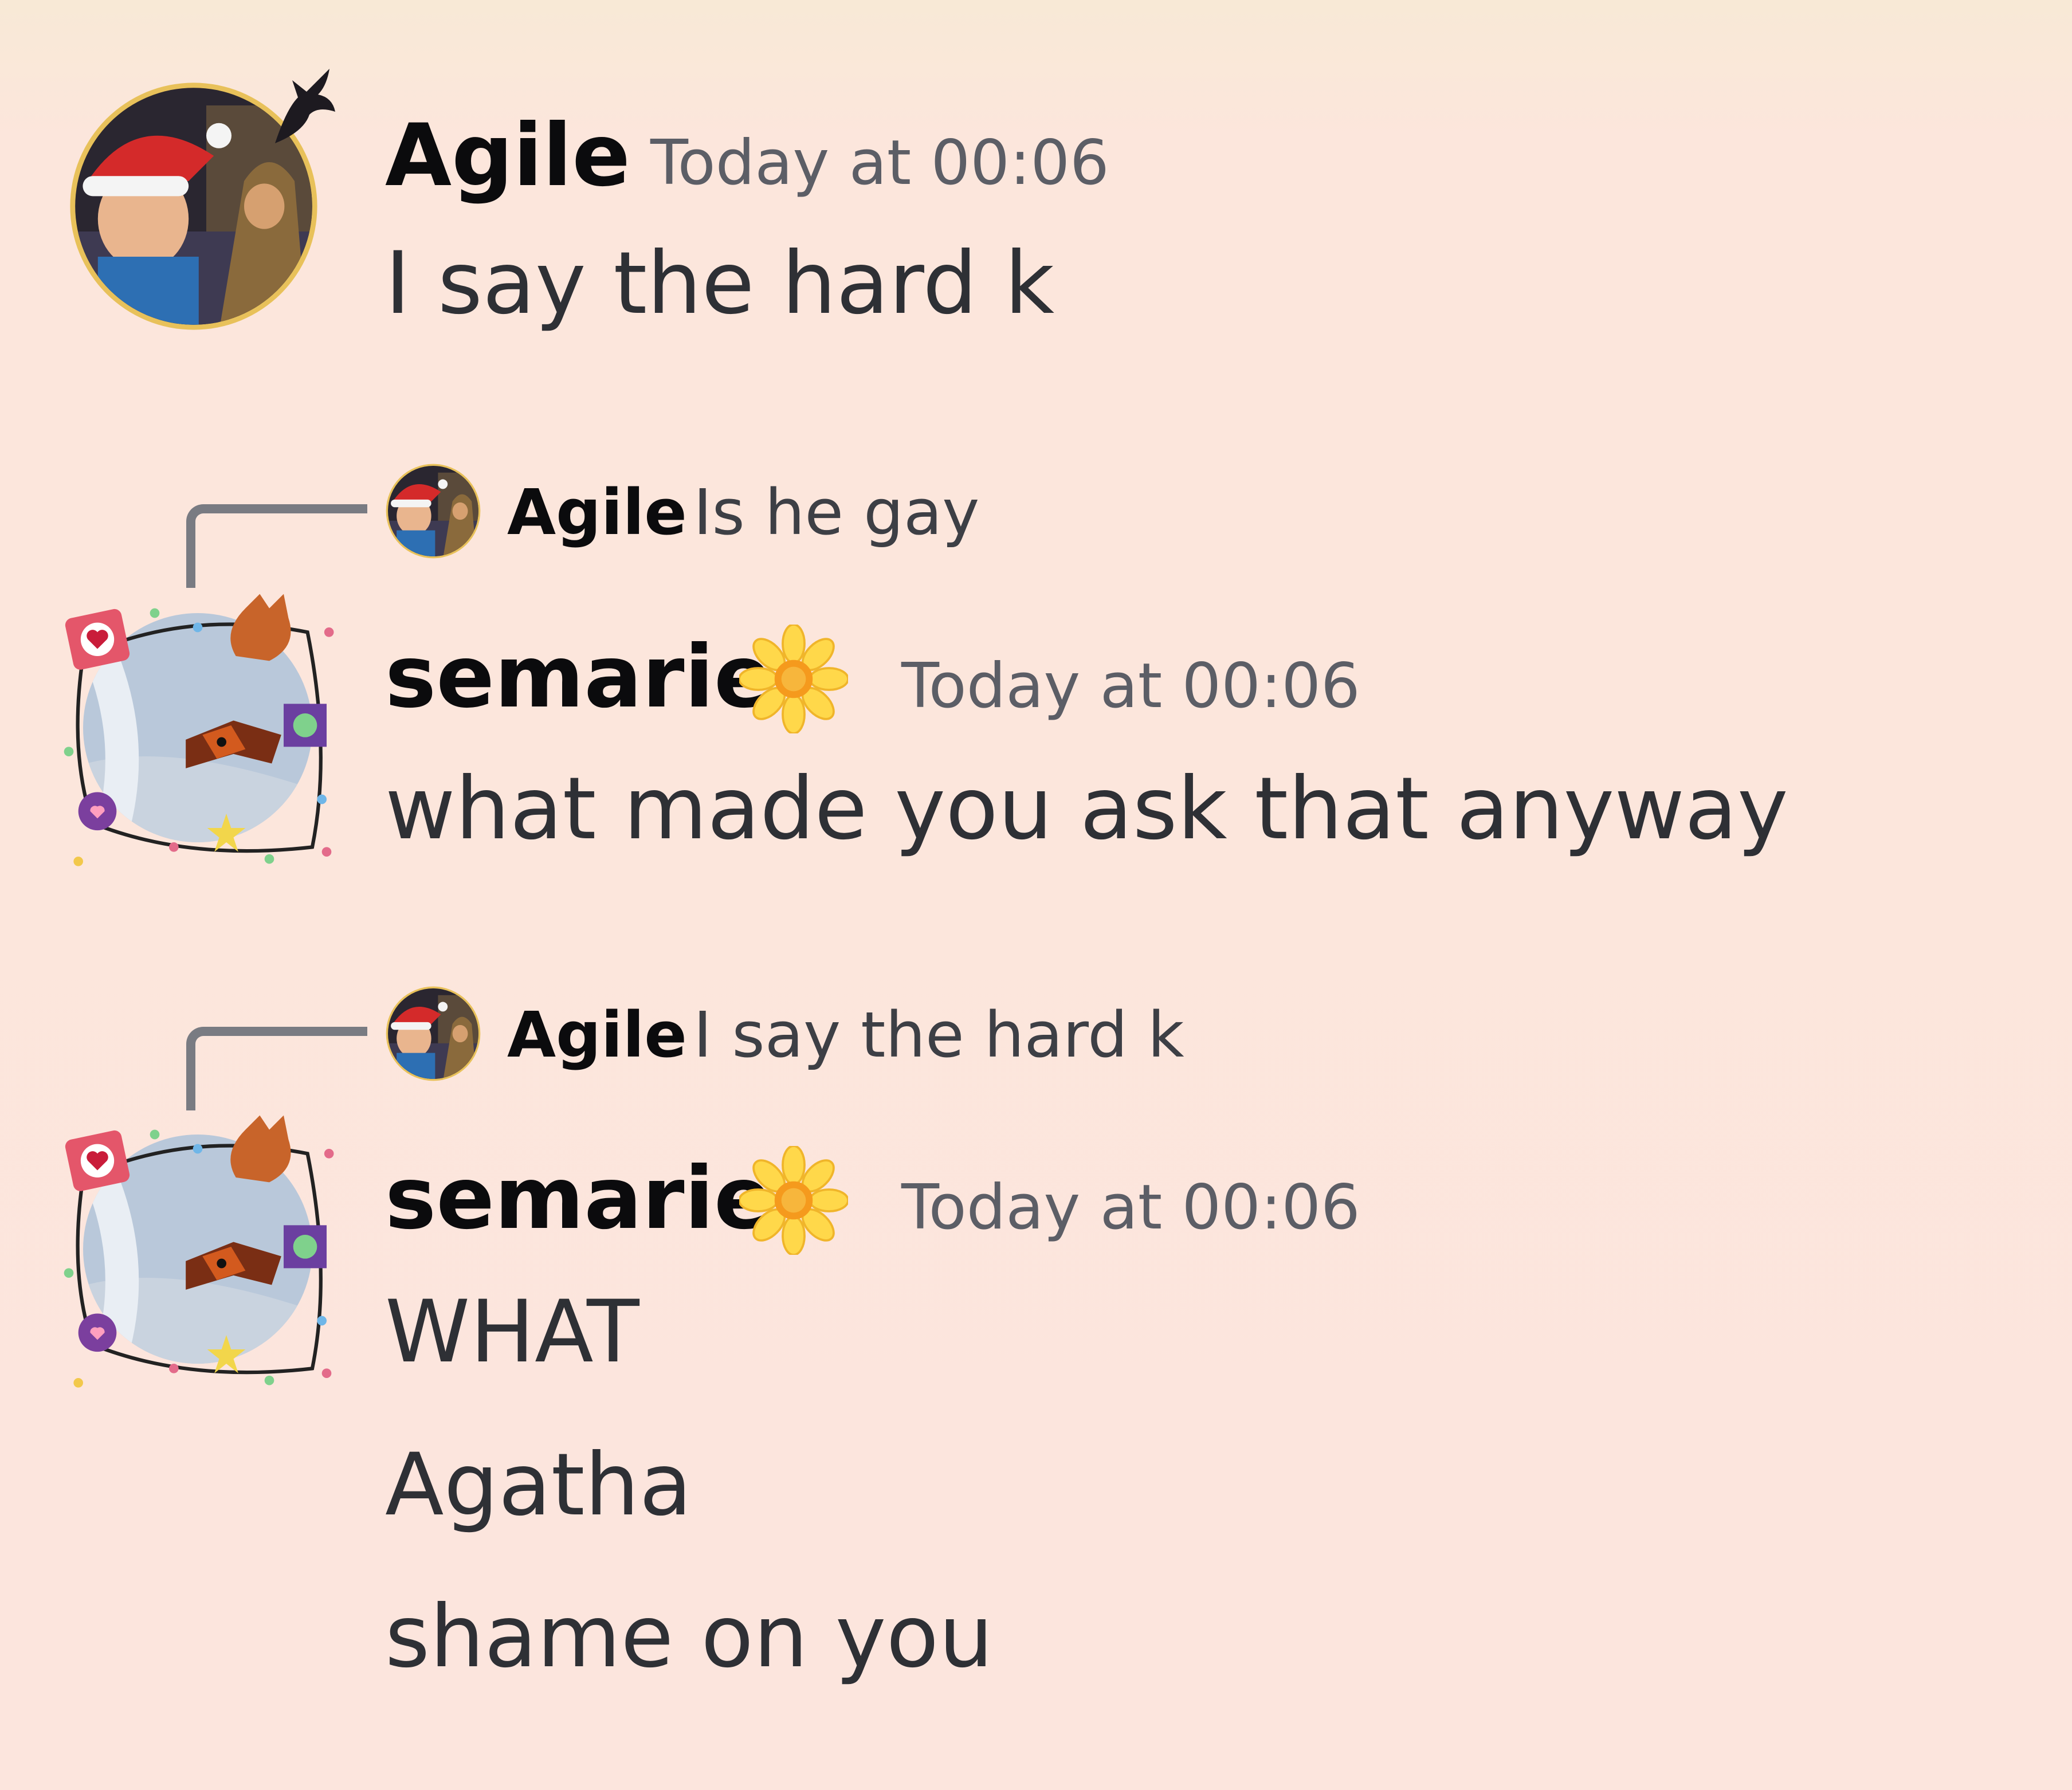 Image resolution: width=2072 pixels, height=1790 pixels. I want to click on bat-decoration-icon, so click(305, 106).